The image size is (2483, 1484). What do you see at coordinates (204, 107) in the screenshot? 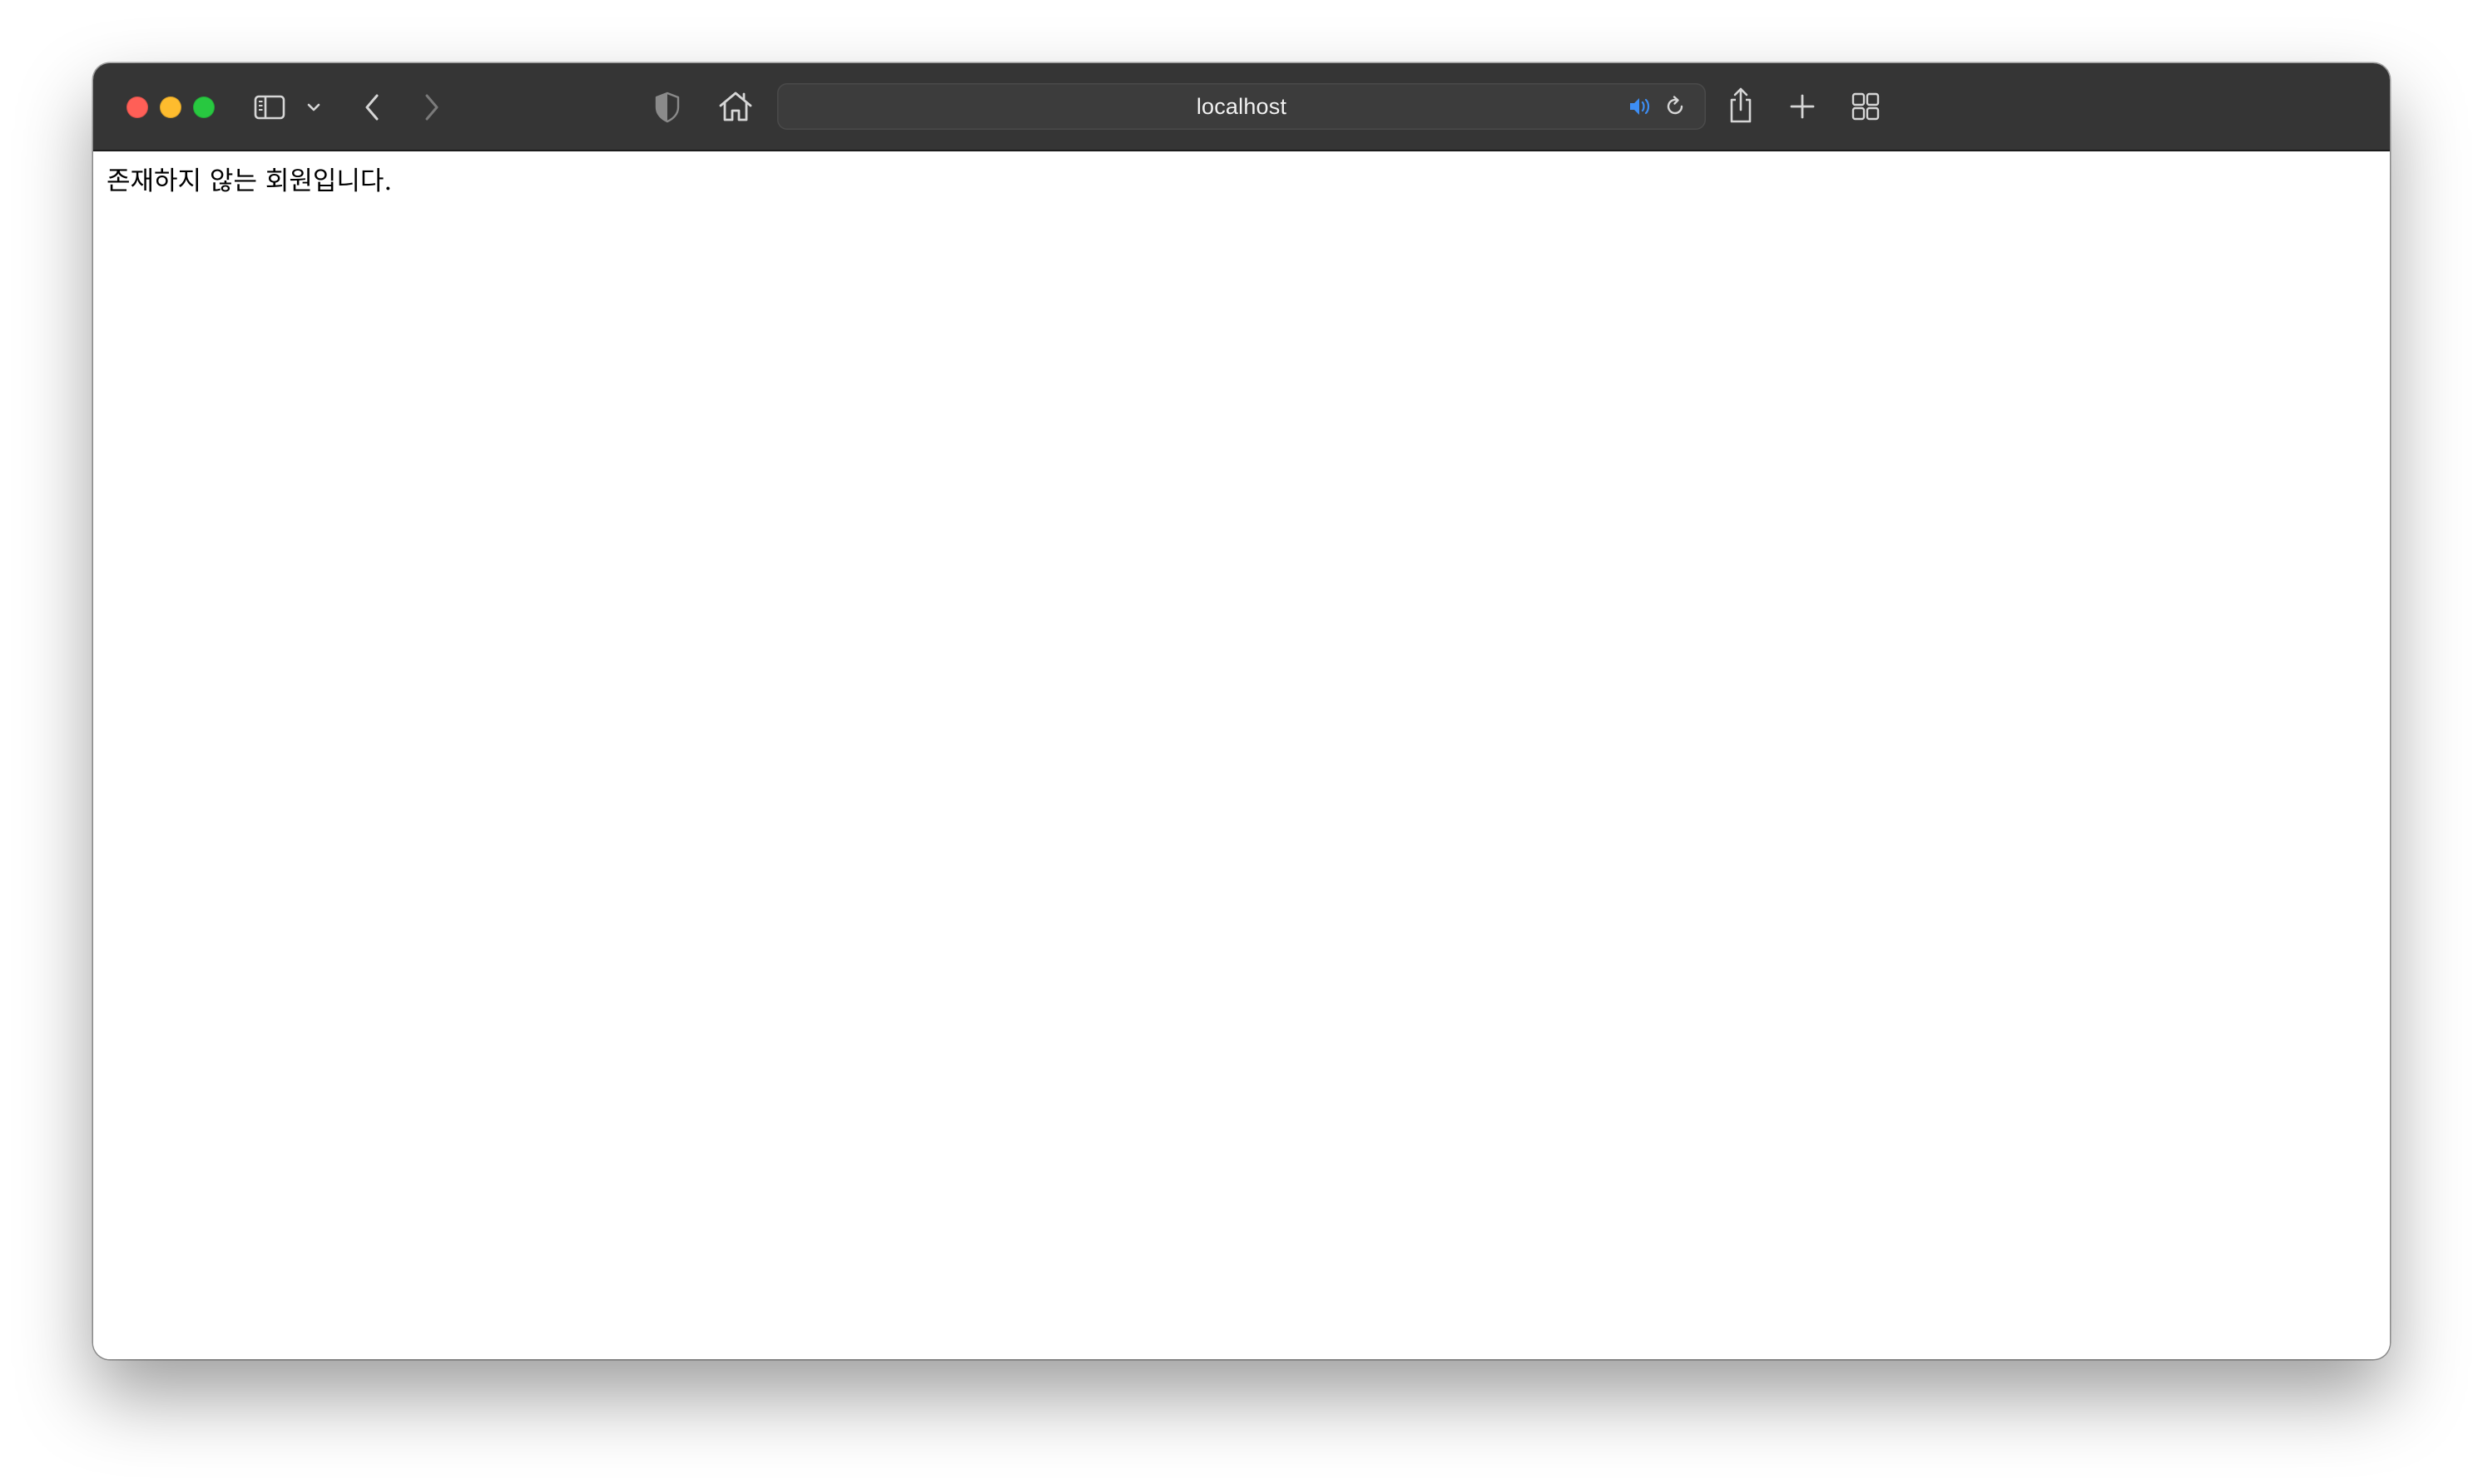
I see `zoom-window-button` at bounding box center [204, 107].